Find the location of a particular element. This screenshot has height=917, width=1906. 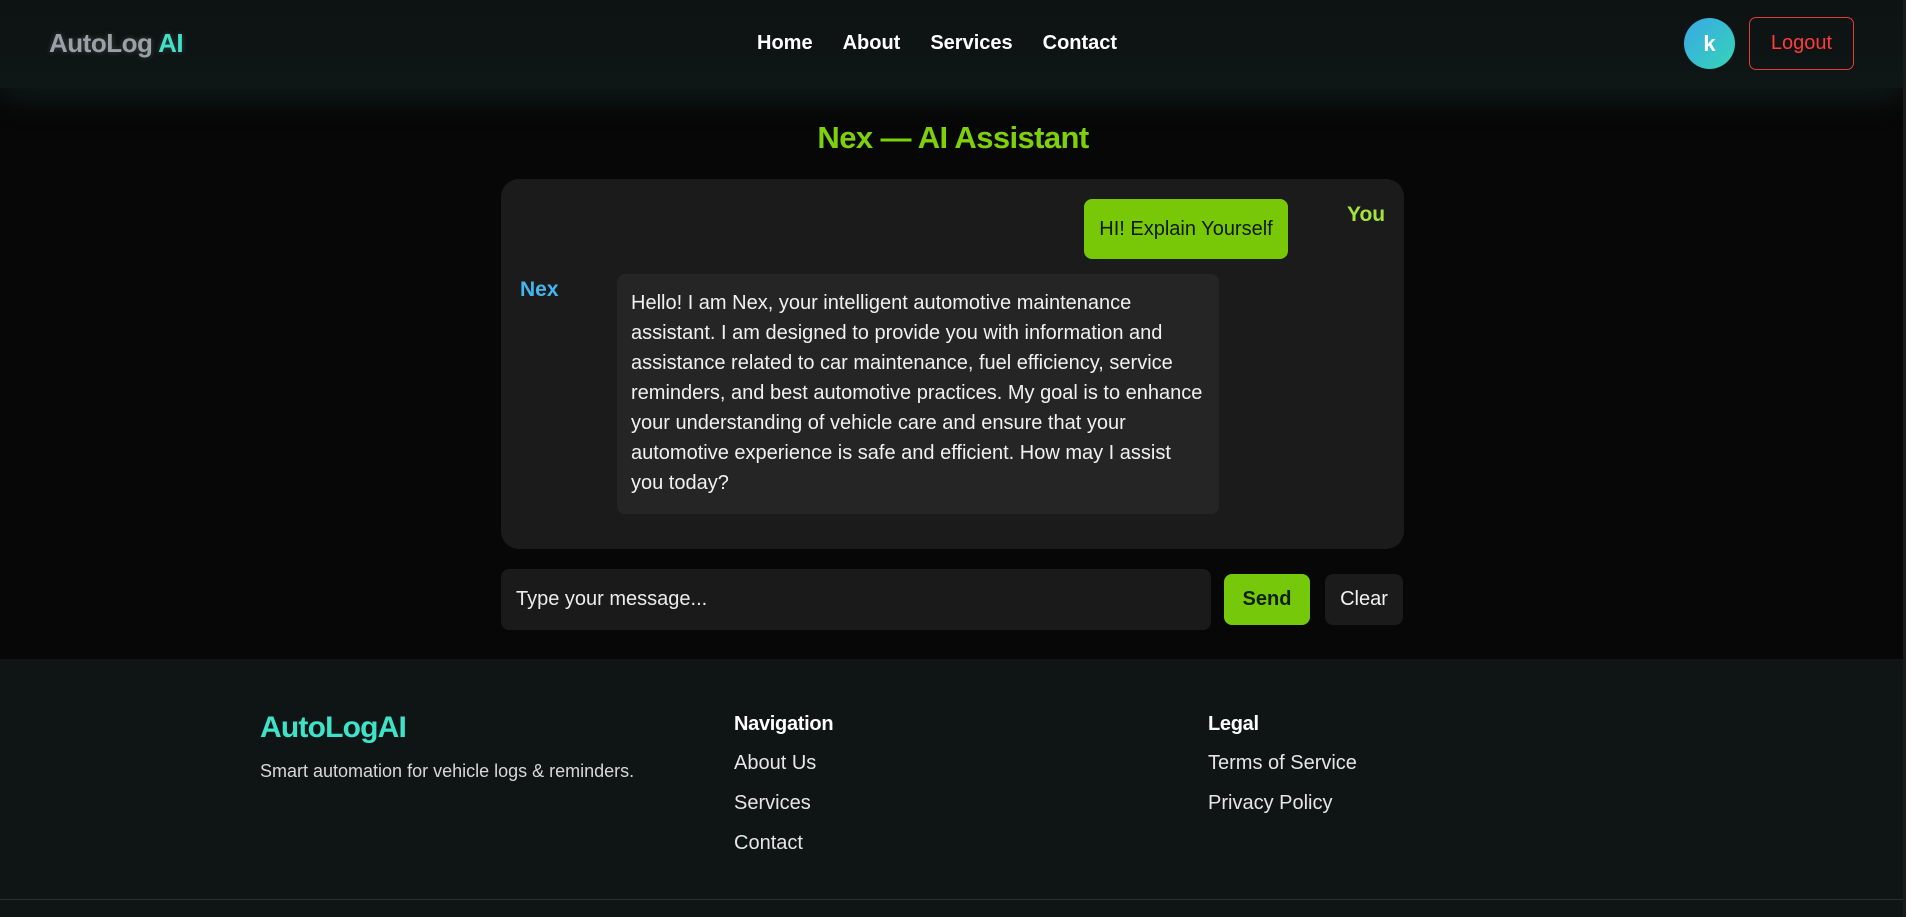

send-button: Send is located at coordinates (1267, 599).